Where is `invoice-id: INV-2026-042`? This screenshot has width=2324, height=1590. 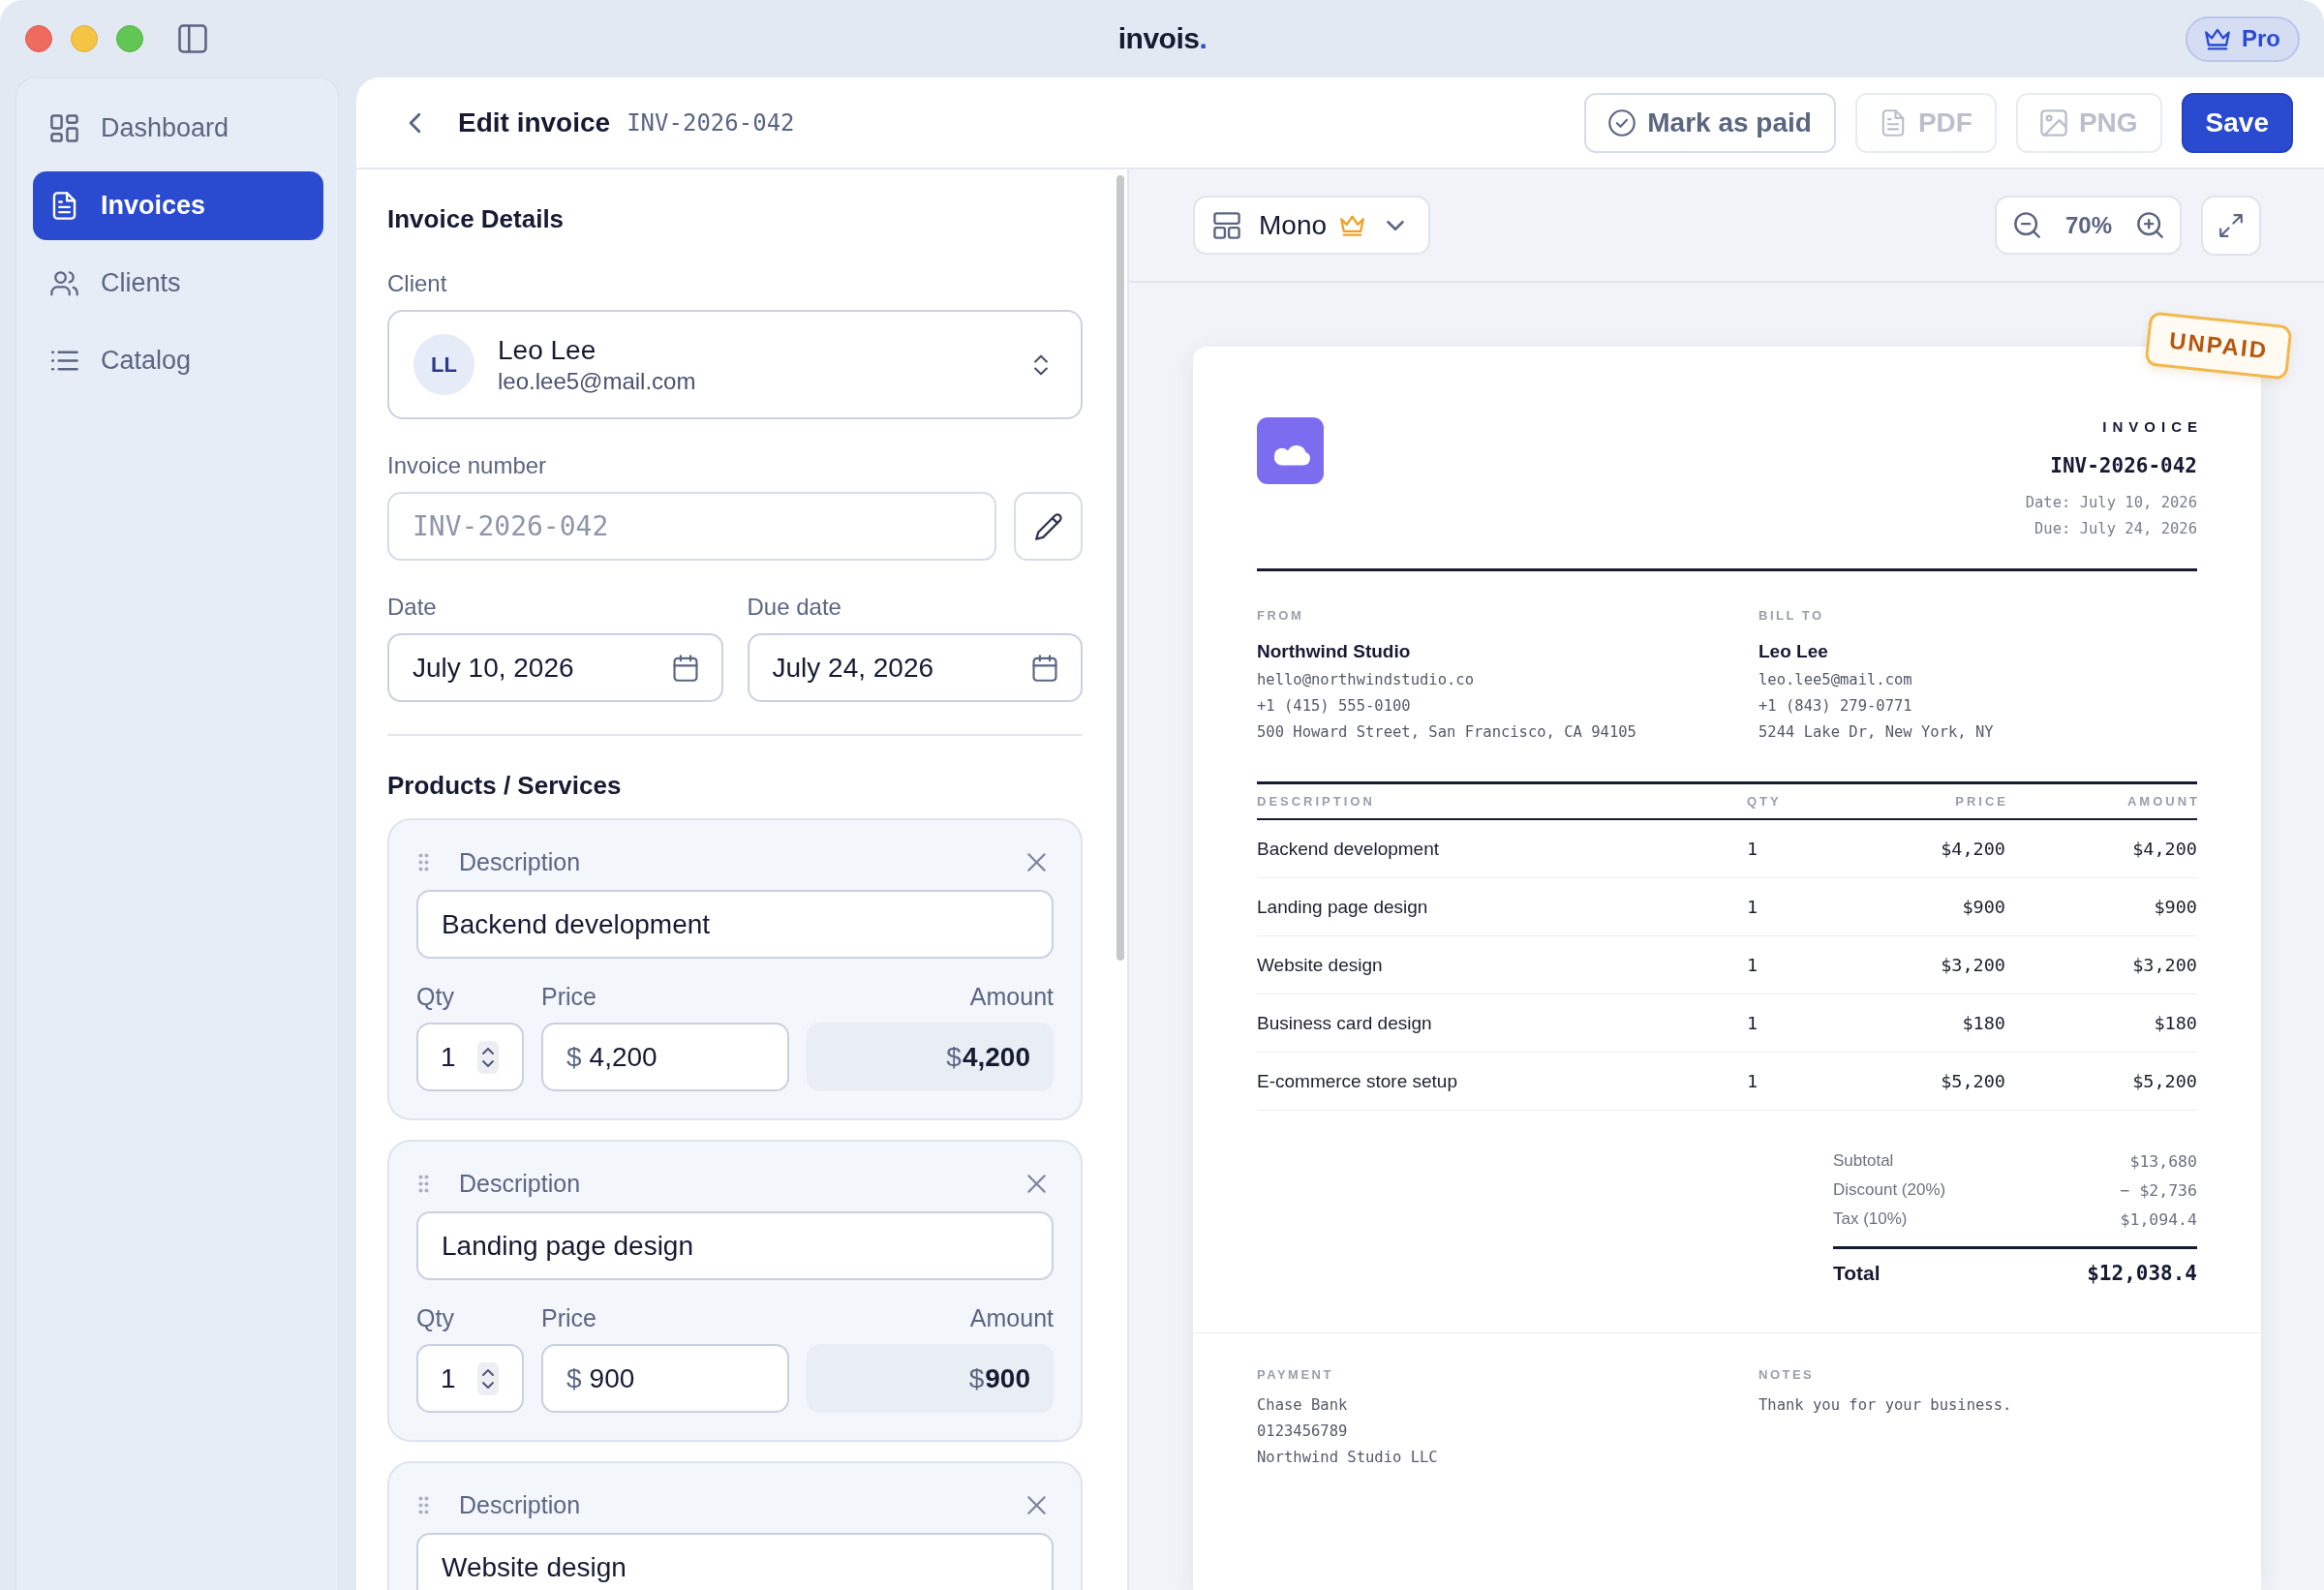 invoice-id: INV-2026-042 is located at coordinates (711, 122).